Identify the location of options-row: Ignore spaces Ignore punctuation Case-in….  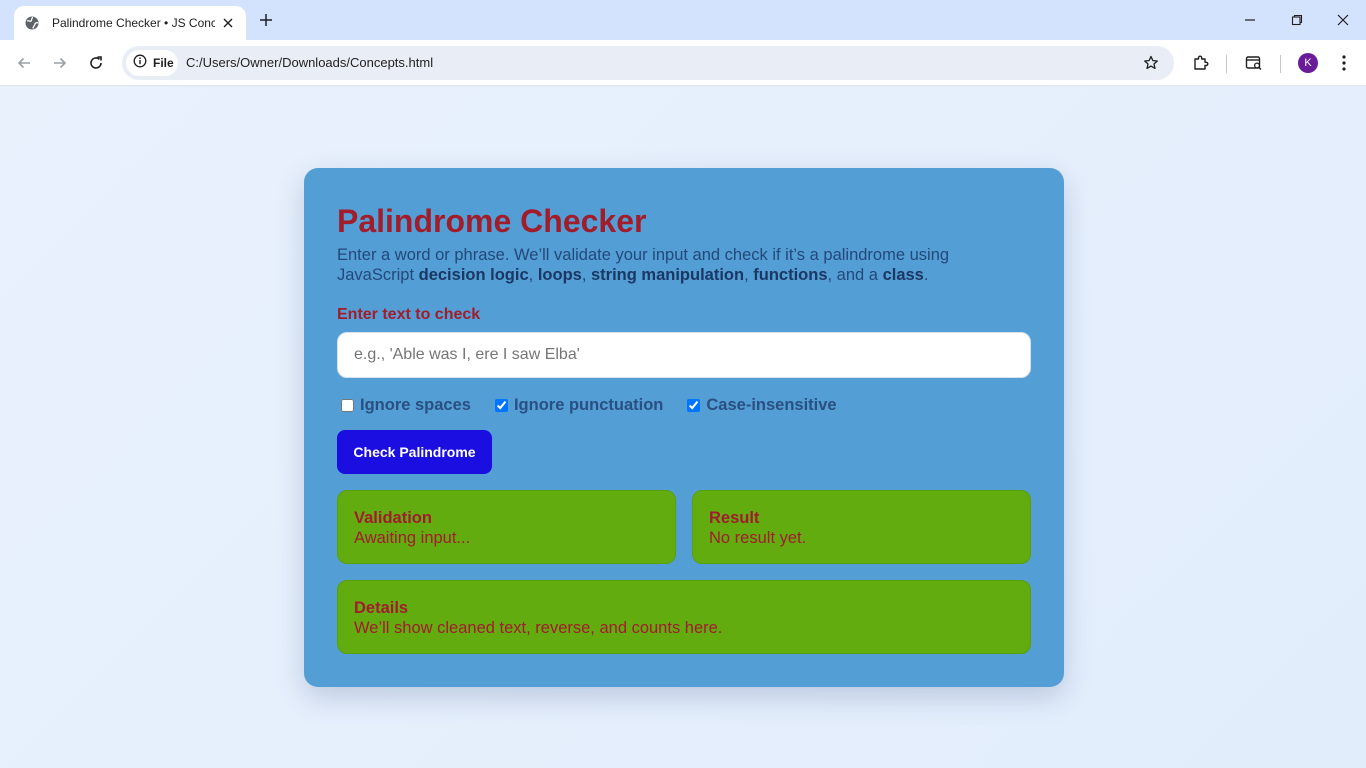
(684, 405).